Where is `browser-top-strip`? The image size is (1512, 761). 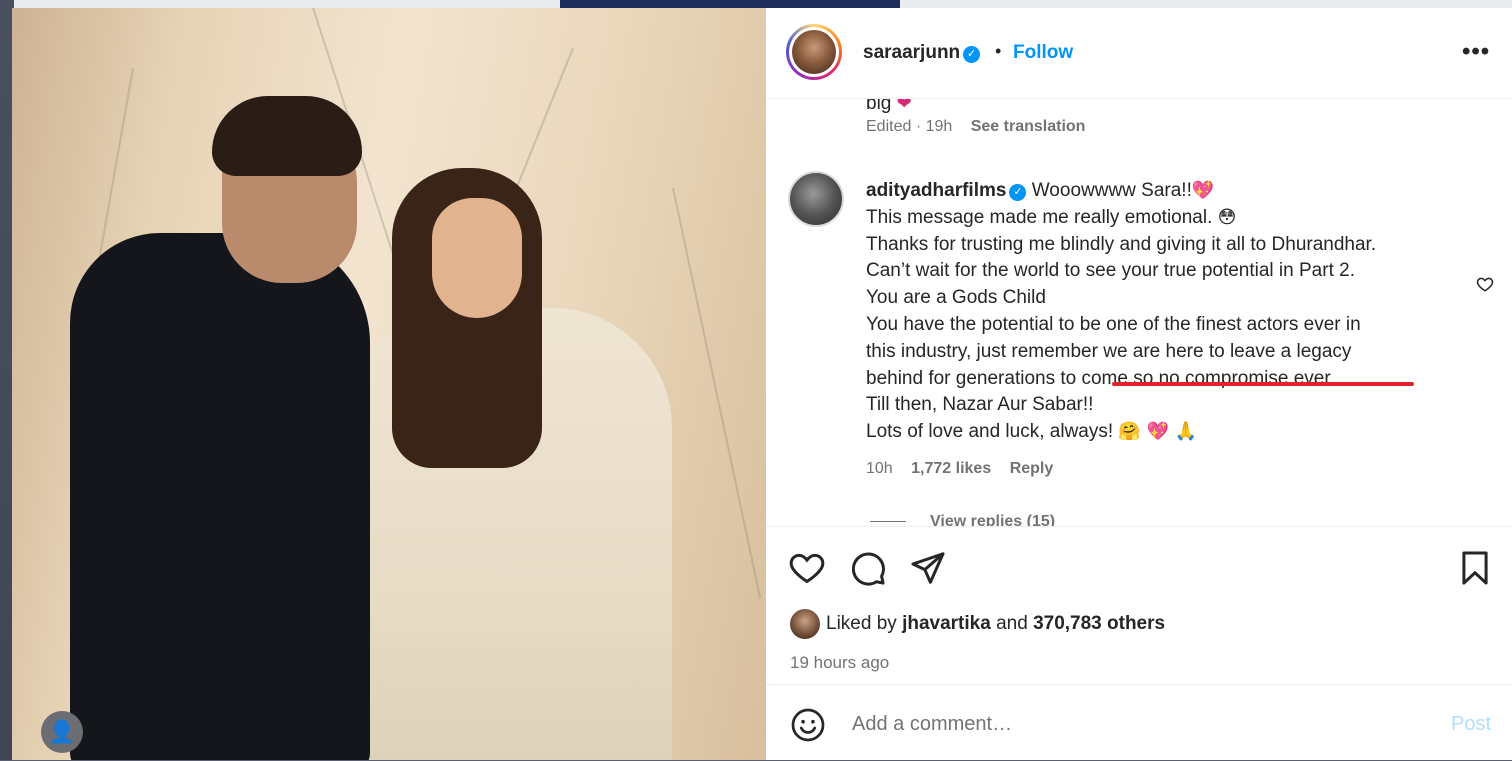 browser-top-strip is located at coordinates (756, 4).